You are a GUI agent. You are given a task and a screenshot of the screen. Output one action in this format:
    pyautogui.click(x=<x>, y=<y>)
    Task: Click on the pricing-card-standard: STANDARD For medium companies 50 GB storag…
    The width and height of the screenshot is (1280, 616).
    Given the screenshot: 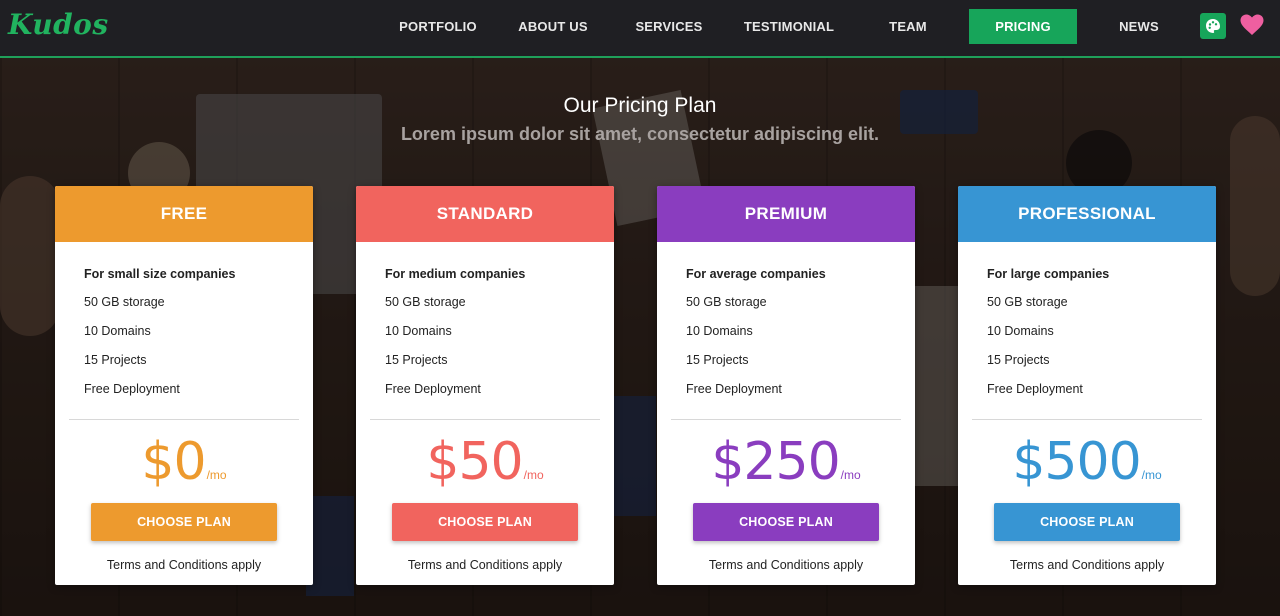 What is the action you would take?
    pyautogui.click(x=485, y=385)
    